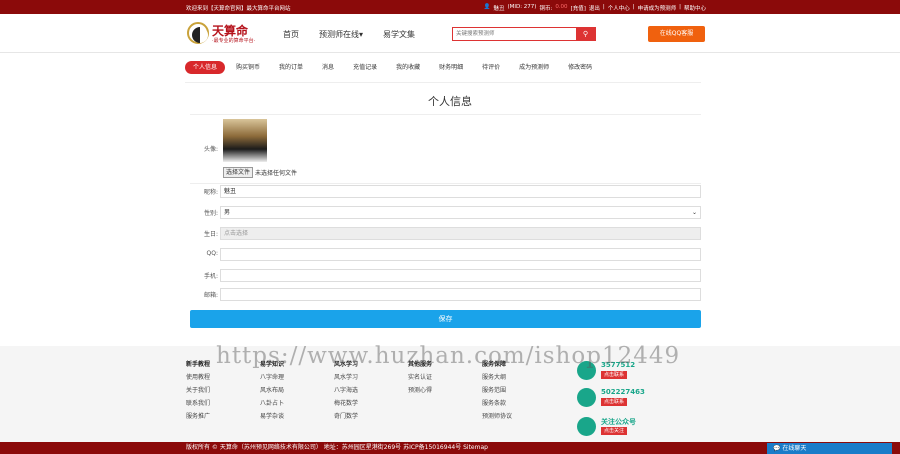  I want to click on welcome-text: 欢迎来到【天算命官网】最大算命平台网站, so click(238, 9).